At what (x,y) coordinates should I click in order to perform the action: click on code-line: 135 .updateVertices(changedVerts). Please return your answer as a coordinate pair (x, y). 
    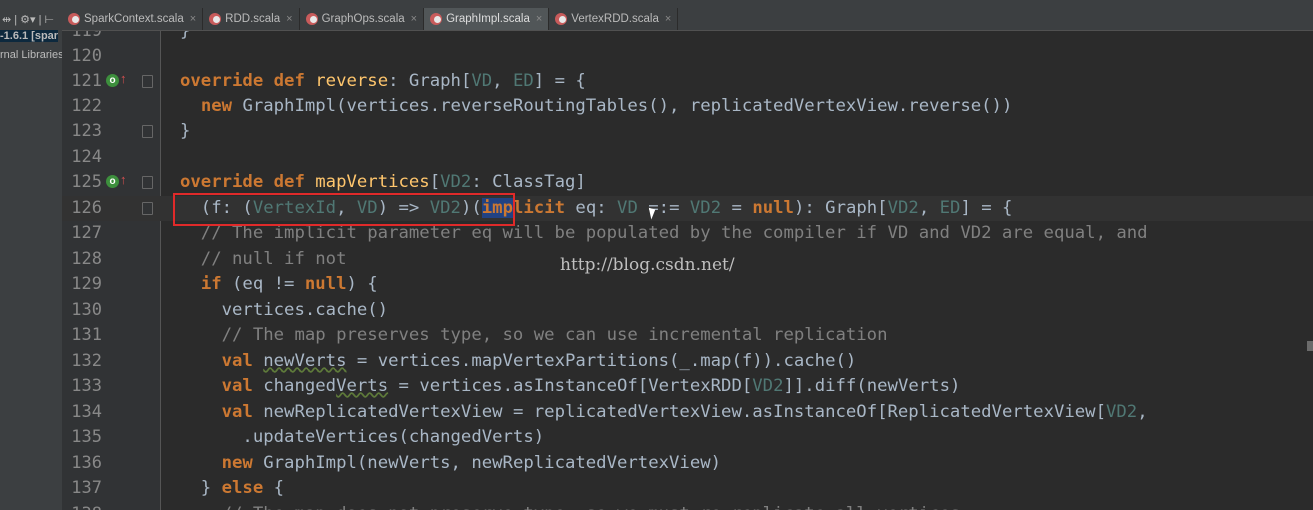
    Looking at the image, I should click on (687, 437).